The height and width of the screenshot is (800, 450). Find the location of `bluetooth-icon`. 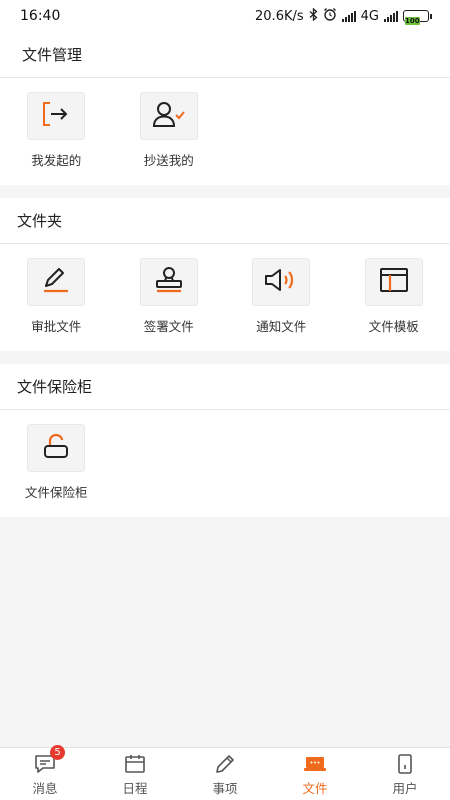

bluetooth-icon is located at coordinates (313, 16).